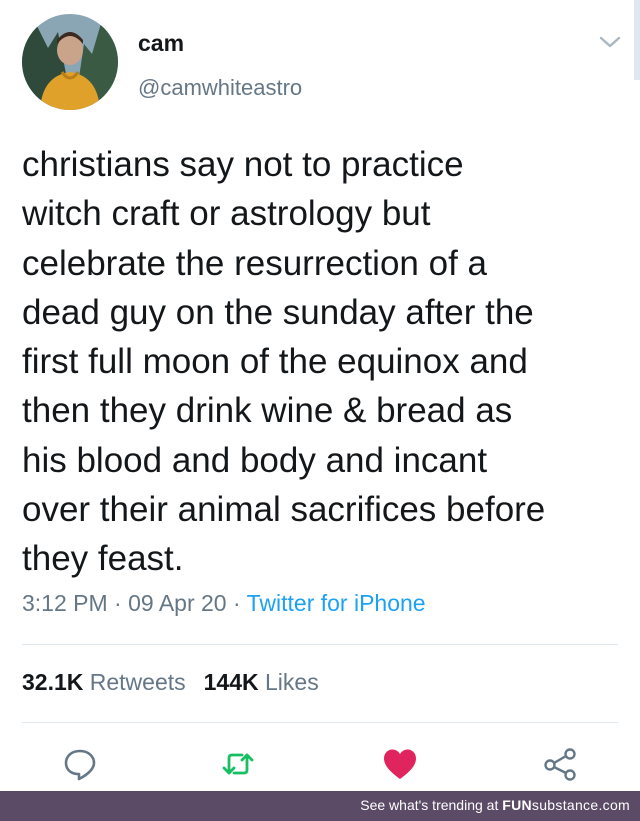  I want to click on tweet-text-line: then they drink wine & bread as, so click(267, 411).